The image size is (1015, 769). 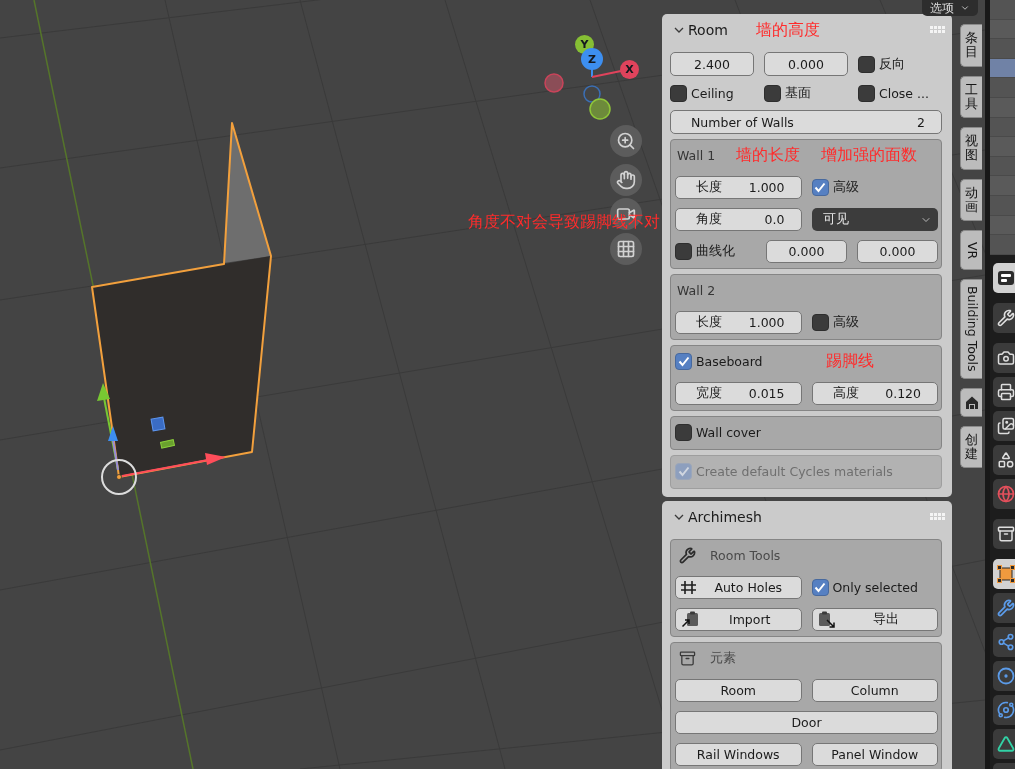 What do you see at coordinates (971, 148) in the screenshot?
I see `sidebar-tab: 视图` at bounding box center [971, 148].